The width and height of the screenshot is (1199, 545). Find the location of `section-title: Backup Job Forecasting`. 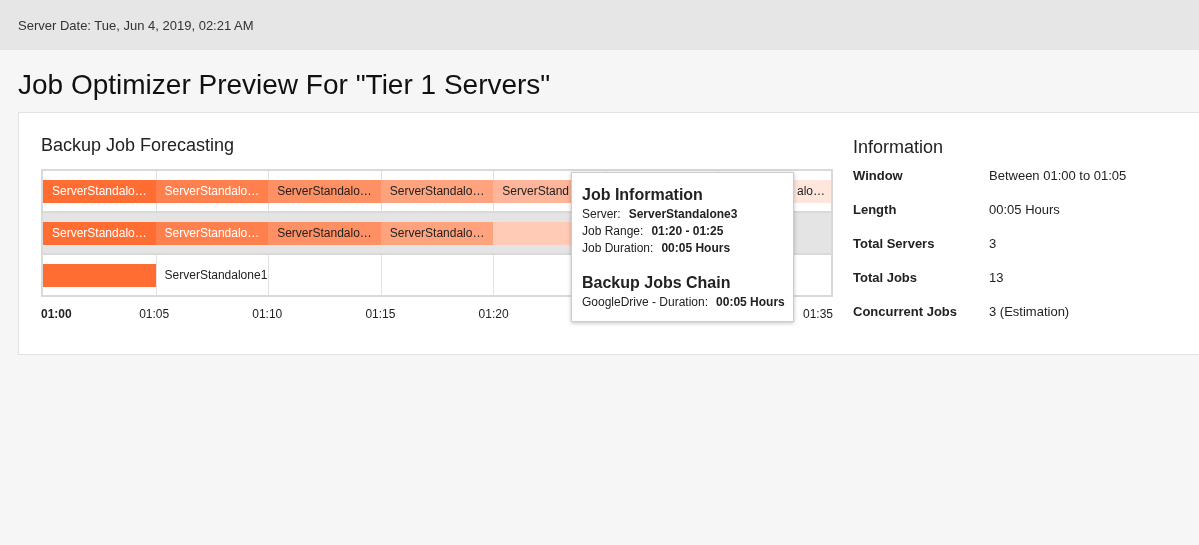

section-title: Backup Job Forecasting is located at coordinates (138, 145).